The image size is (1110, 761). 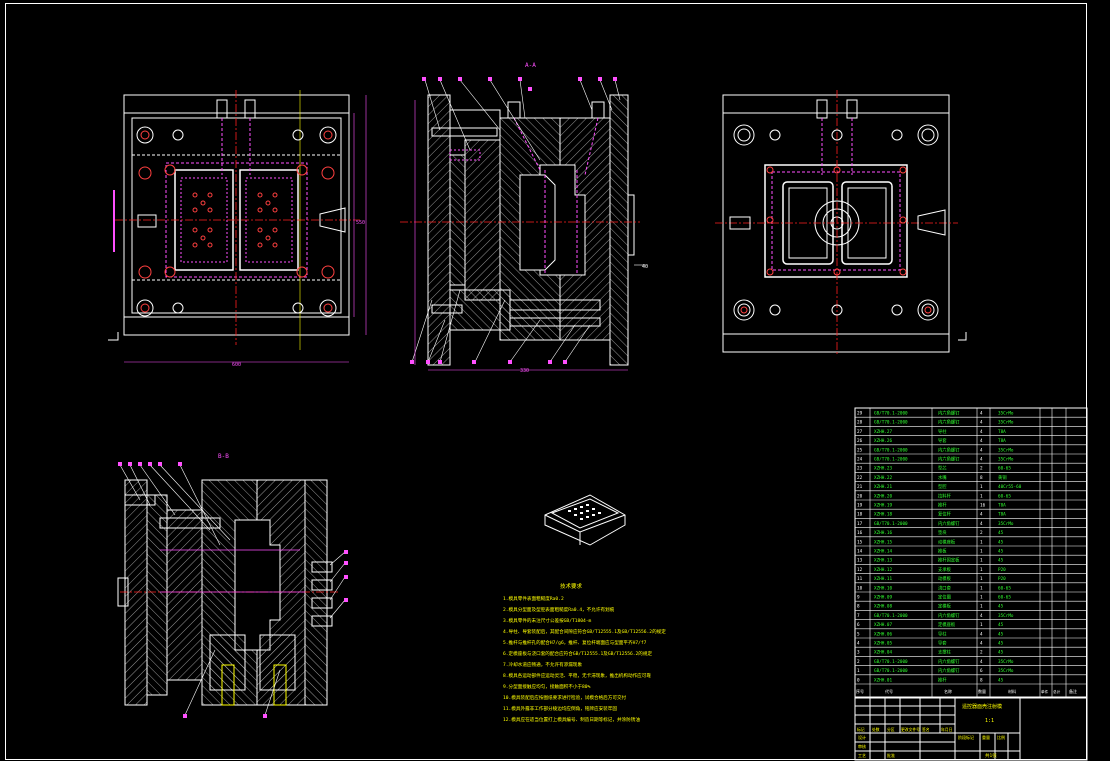 I want to click on bom-row-name: 支承板, so click(x=945, y=569).